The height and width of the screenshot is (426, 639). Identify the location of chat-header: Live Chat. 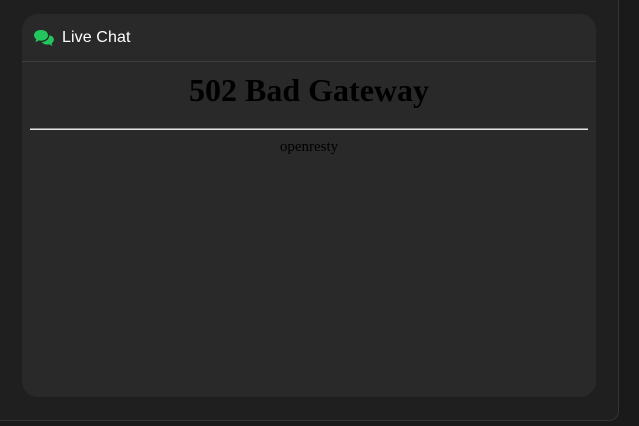
(309, 38).